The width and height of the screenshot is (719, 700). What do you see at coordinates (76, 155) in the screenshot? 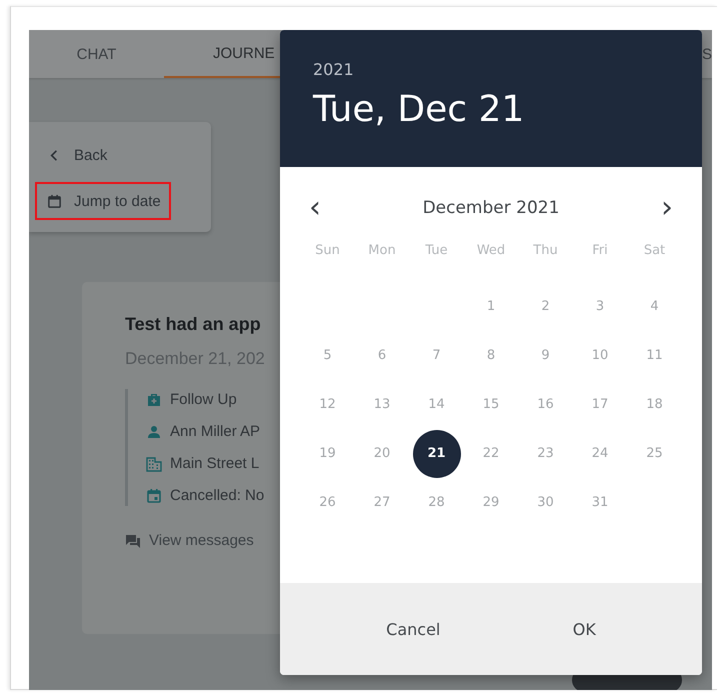
I see `menu-item: Back` at bounding box center [76, 155].